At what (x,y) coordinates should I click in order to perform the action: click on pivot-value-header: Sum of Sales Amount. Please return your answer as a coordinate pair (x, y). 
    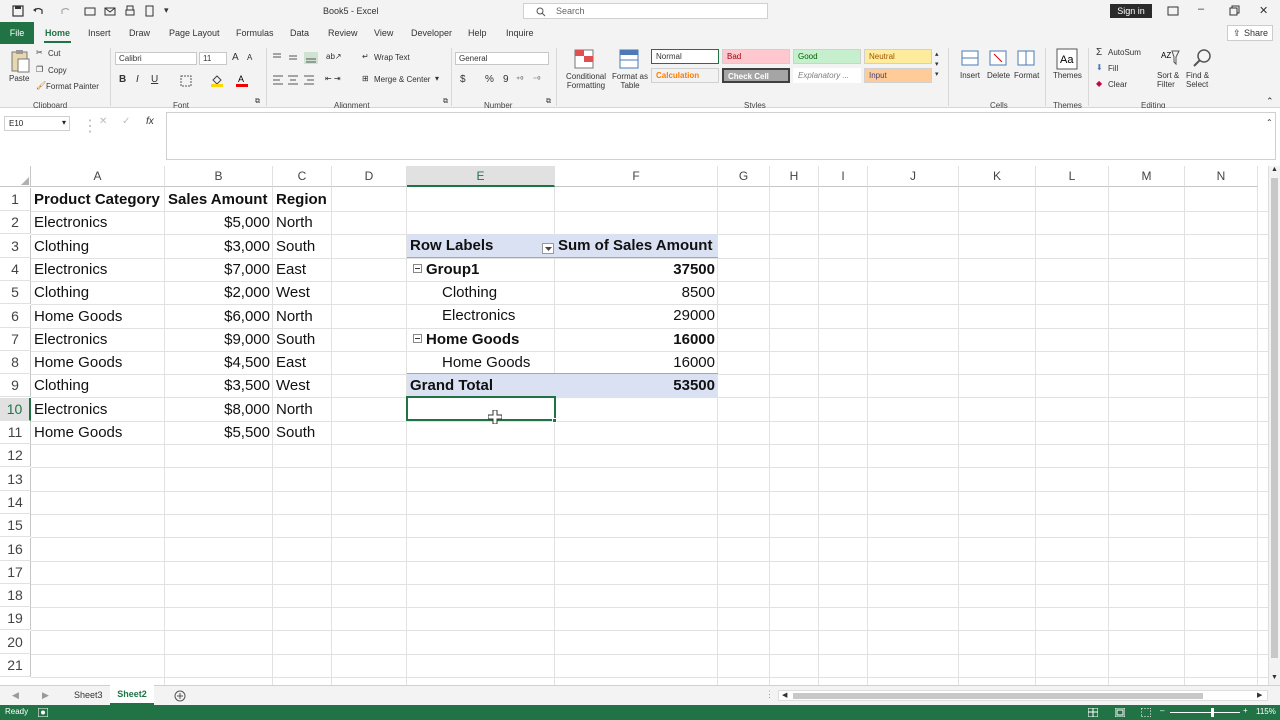
    Looking at the image, I should click on (636, 245).